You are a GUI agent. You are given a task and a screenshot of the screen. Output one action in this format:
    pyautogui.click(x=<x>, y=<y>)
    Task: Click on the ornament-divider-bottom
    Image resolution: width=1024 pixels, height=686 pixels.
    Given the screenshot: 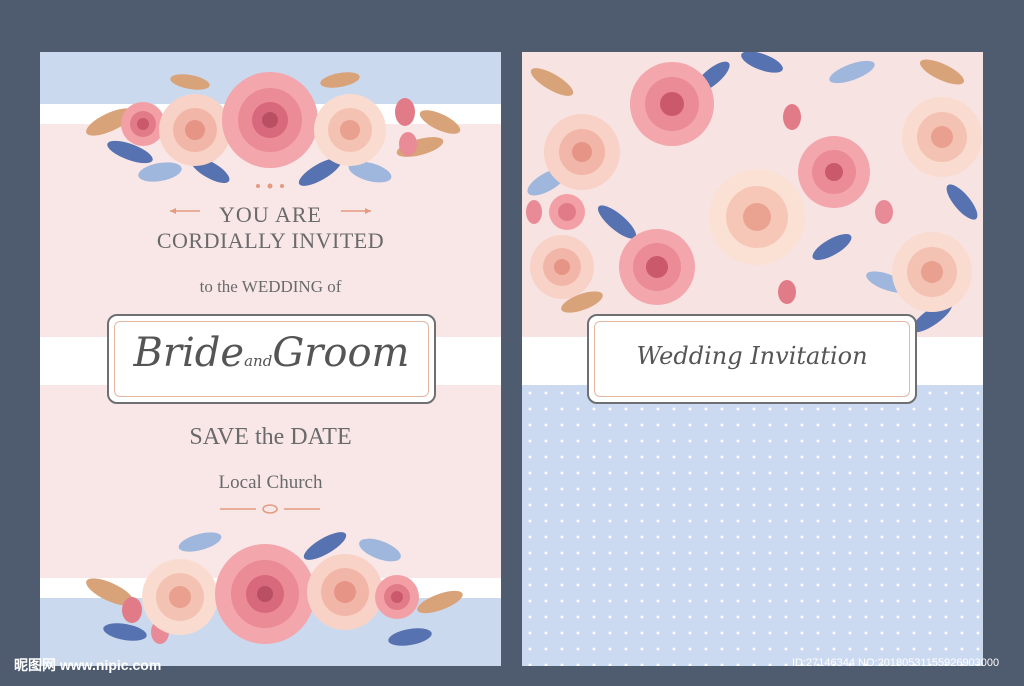 What is the action you would take?
    pyautogui.click(x=270, y=509)
    